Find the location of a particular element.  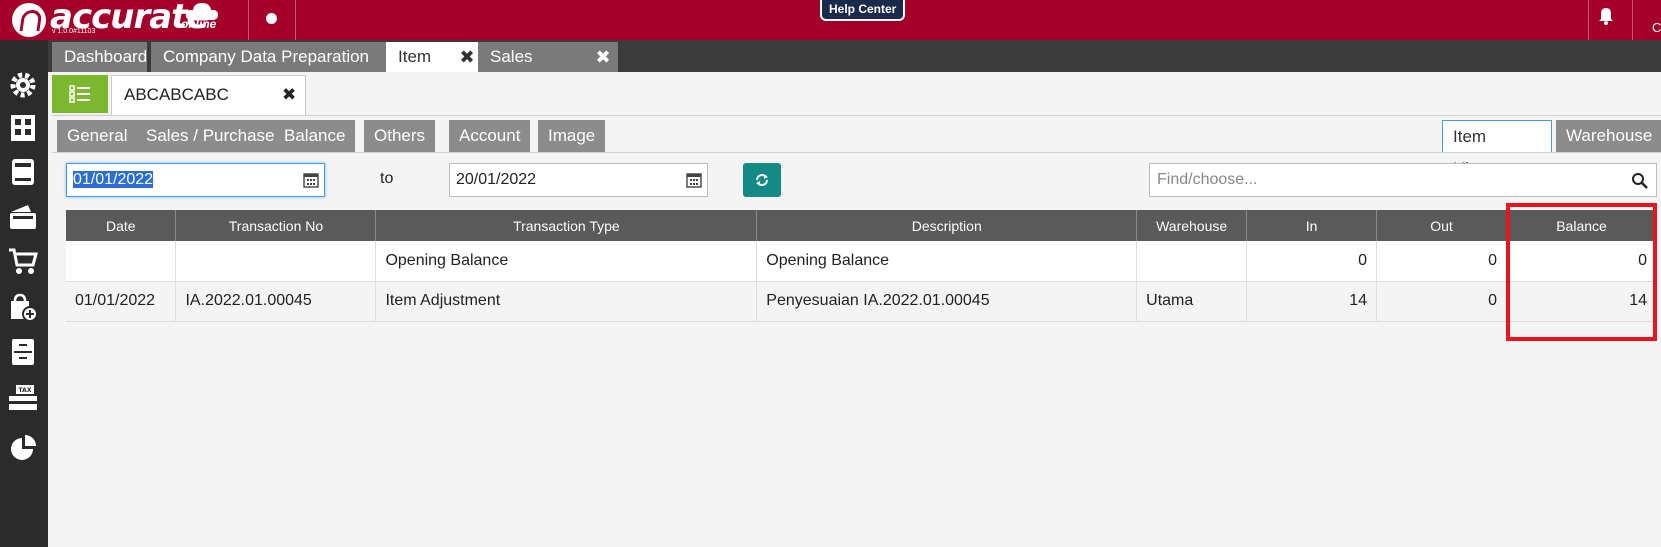

from-date-field: 01/01/2022 is located at coordinates (195, 180).